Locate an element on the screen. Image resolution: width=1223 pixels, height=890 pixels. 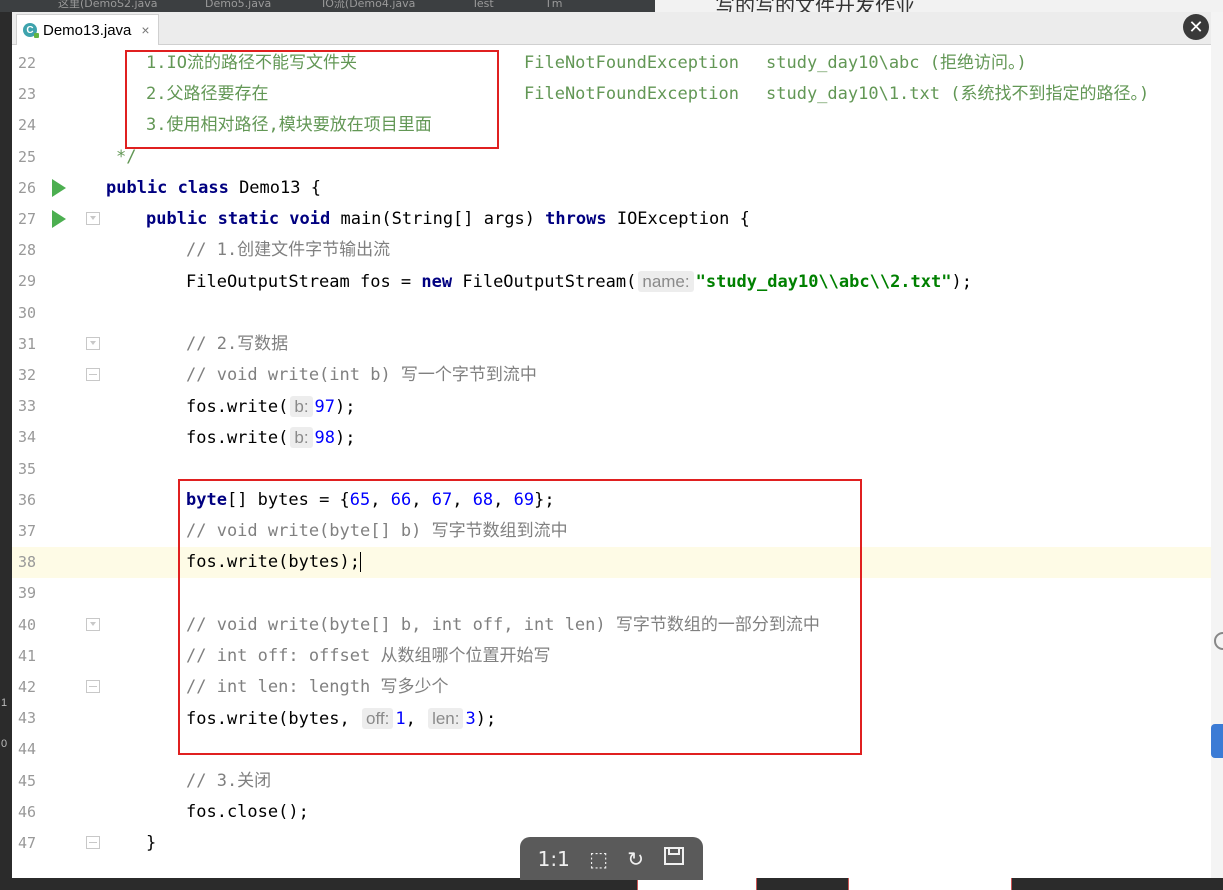
number-literal: 65 is located at coordinates (360, 499).